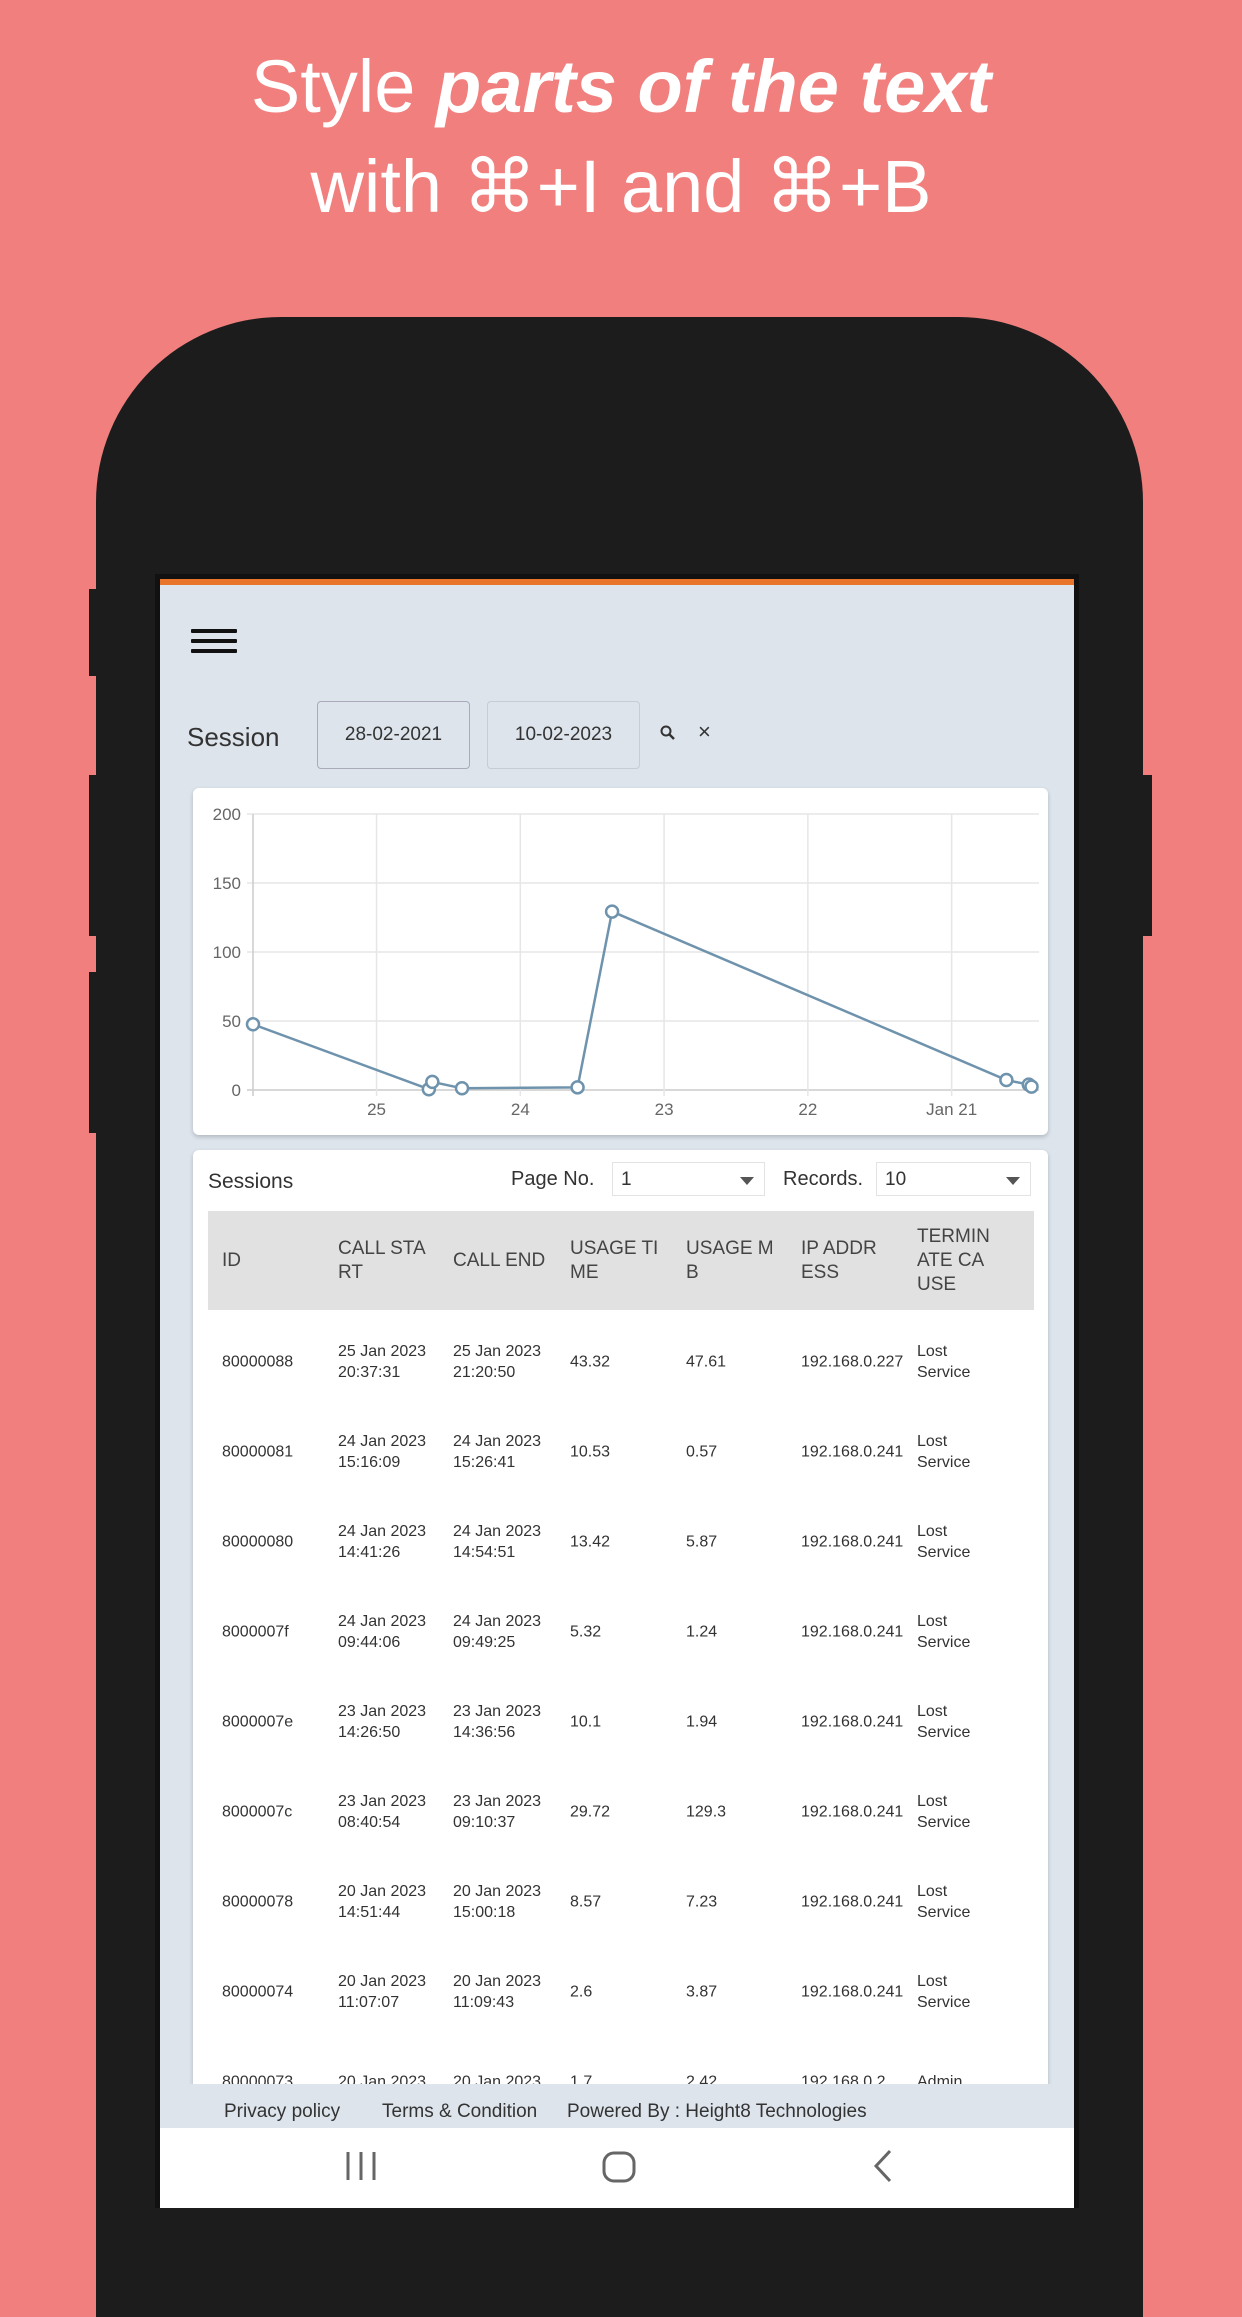 The height and width of the screenshot is (2317, 1242). Describe the element at coordinates (702, 1722) in the screenshot. I see `table-cell: 1.94` at that location.